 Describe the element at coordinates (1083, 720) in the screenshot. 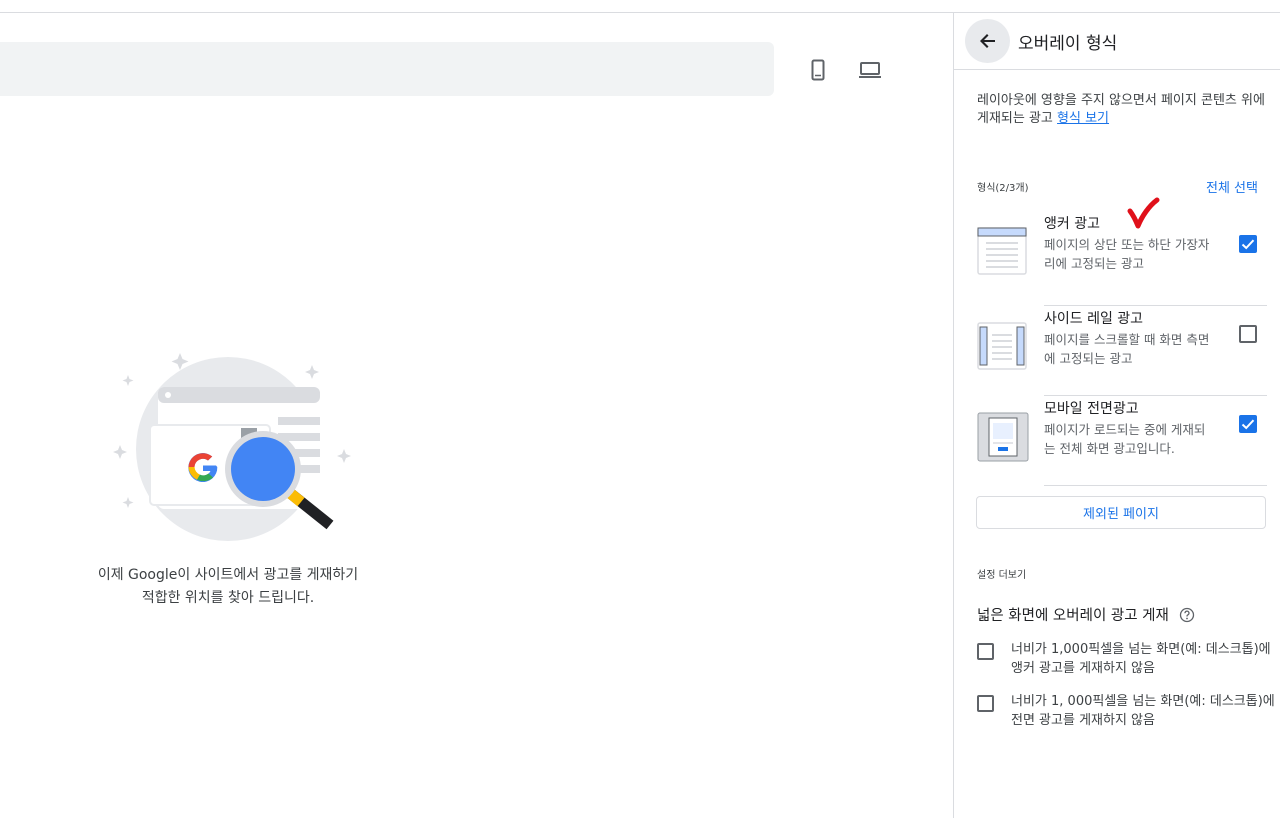

I see `option-label-line: 전면 광고를 게재하지 않음` at that location.